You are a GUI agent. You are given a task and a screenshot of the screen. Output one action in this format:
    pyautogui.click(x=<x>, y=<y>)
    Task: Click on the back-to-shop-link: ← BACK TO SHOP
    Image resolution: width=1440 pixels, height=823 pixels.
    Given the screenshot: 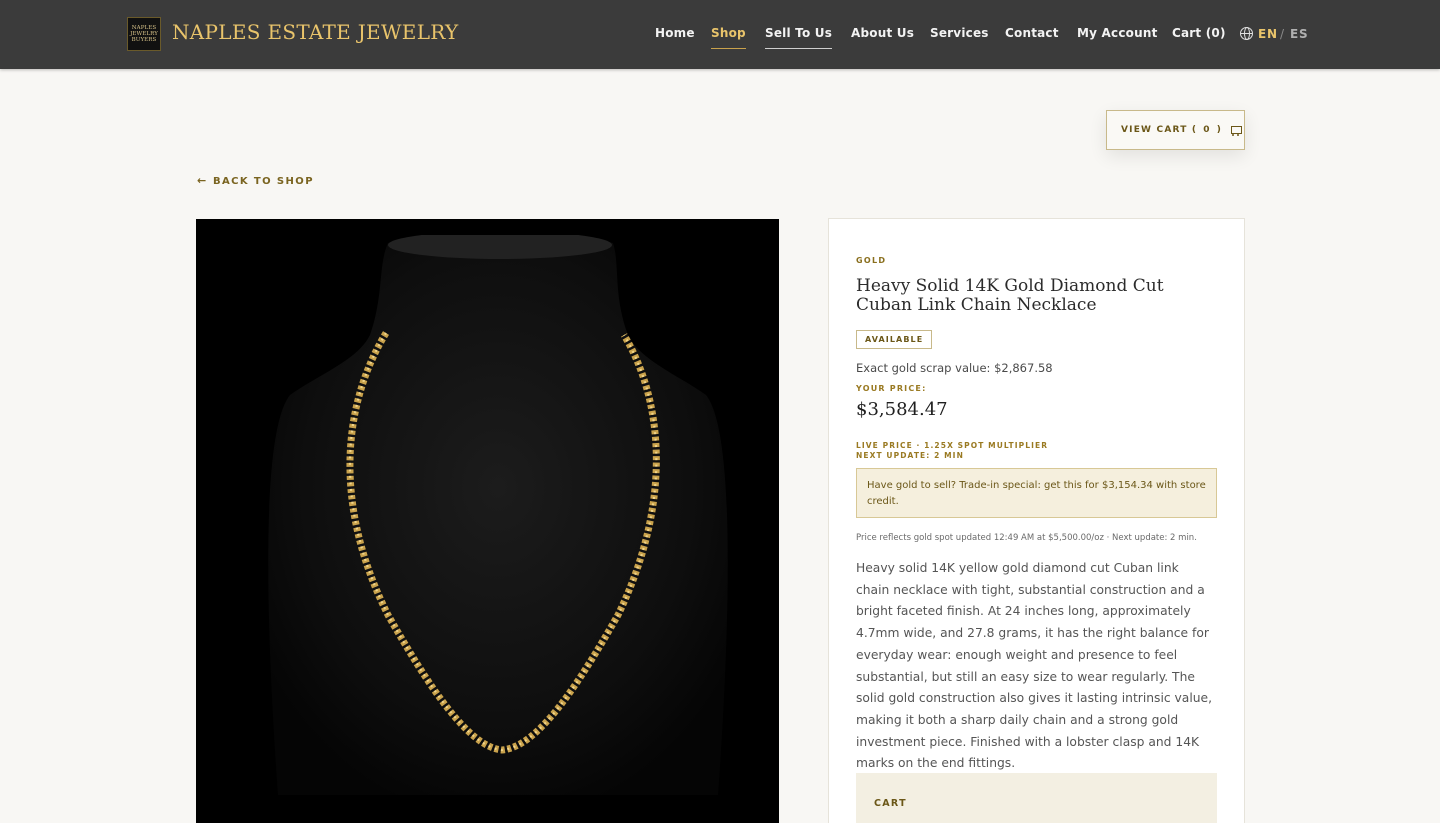 What is the action you would take?
    pyautogui.click(x=255, y=180)
    